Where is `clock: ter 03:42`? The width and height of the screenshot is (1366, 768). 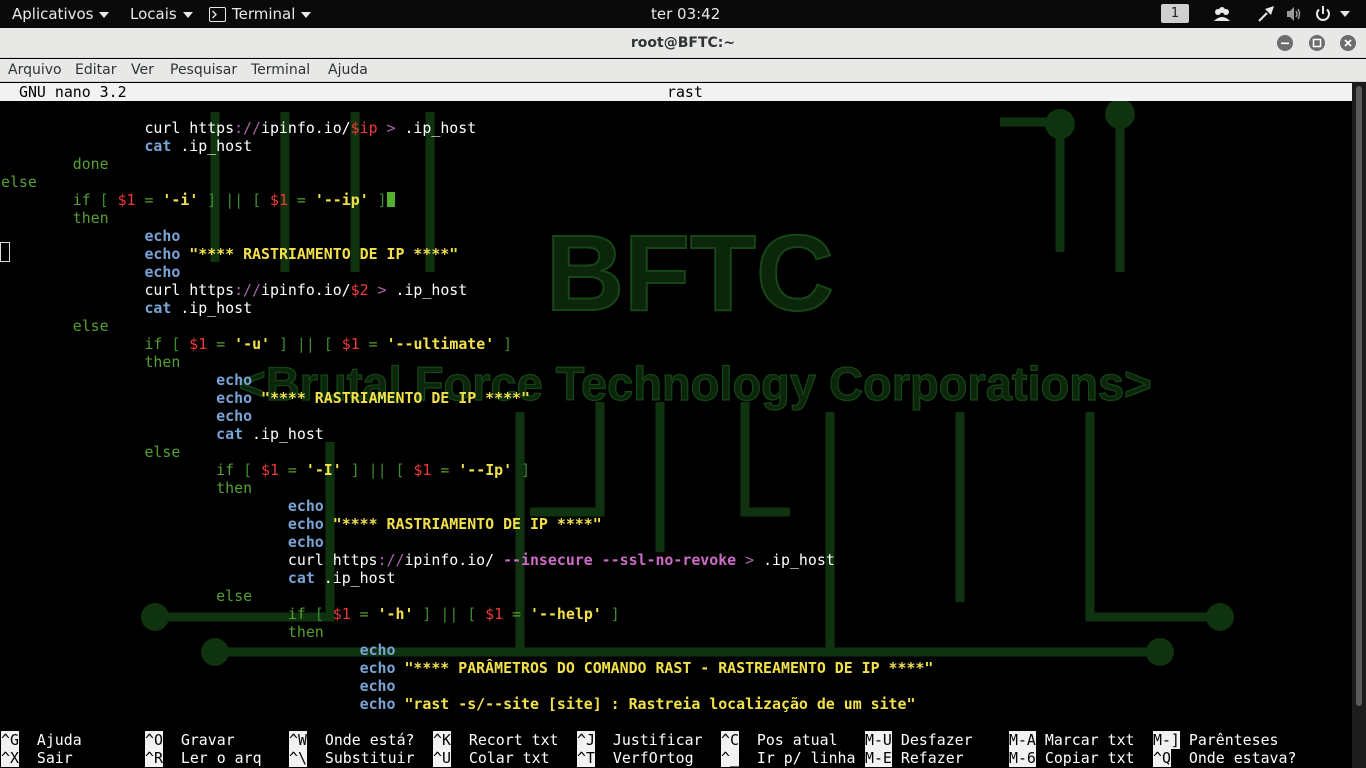 clock: ter 03:42 is located at coordinates (685, 14).